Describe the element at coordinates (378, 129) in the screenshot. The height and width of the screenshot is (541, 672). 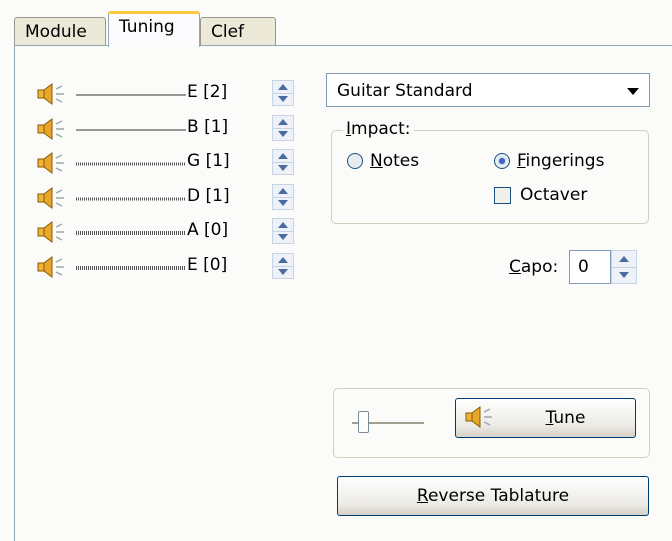
I see `impact-label: Impact:` at that location.